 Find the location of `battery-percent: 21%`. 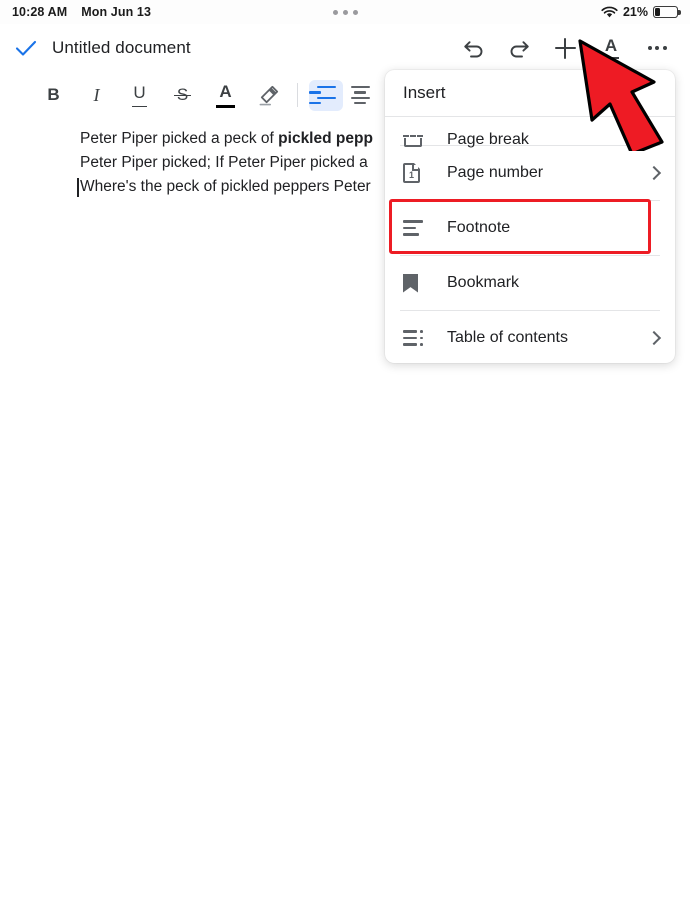

battery-percent: 21% is located at coordinates (635, 12).